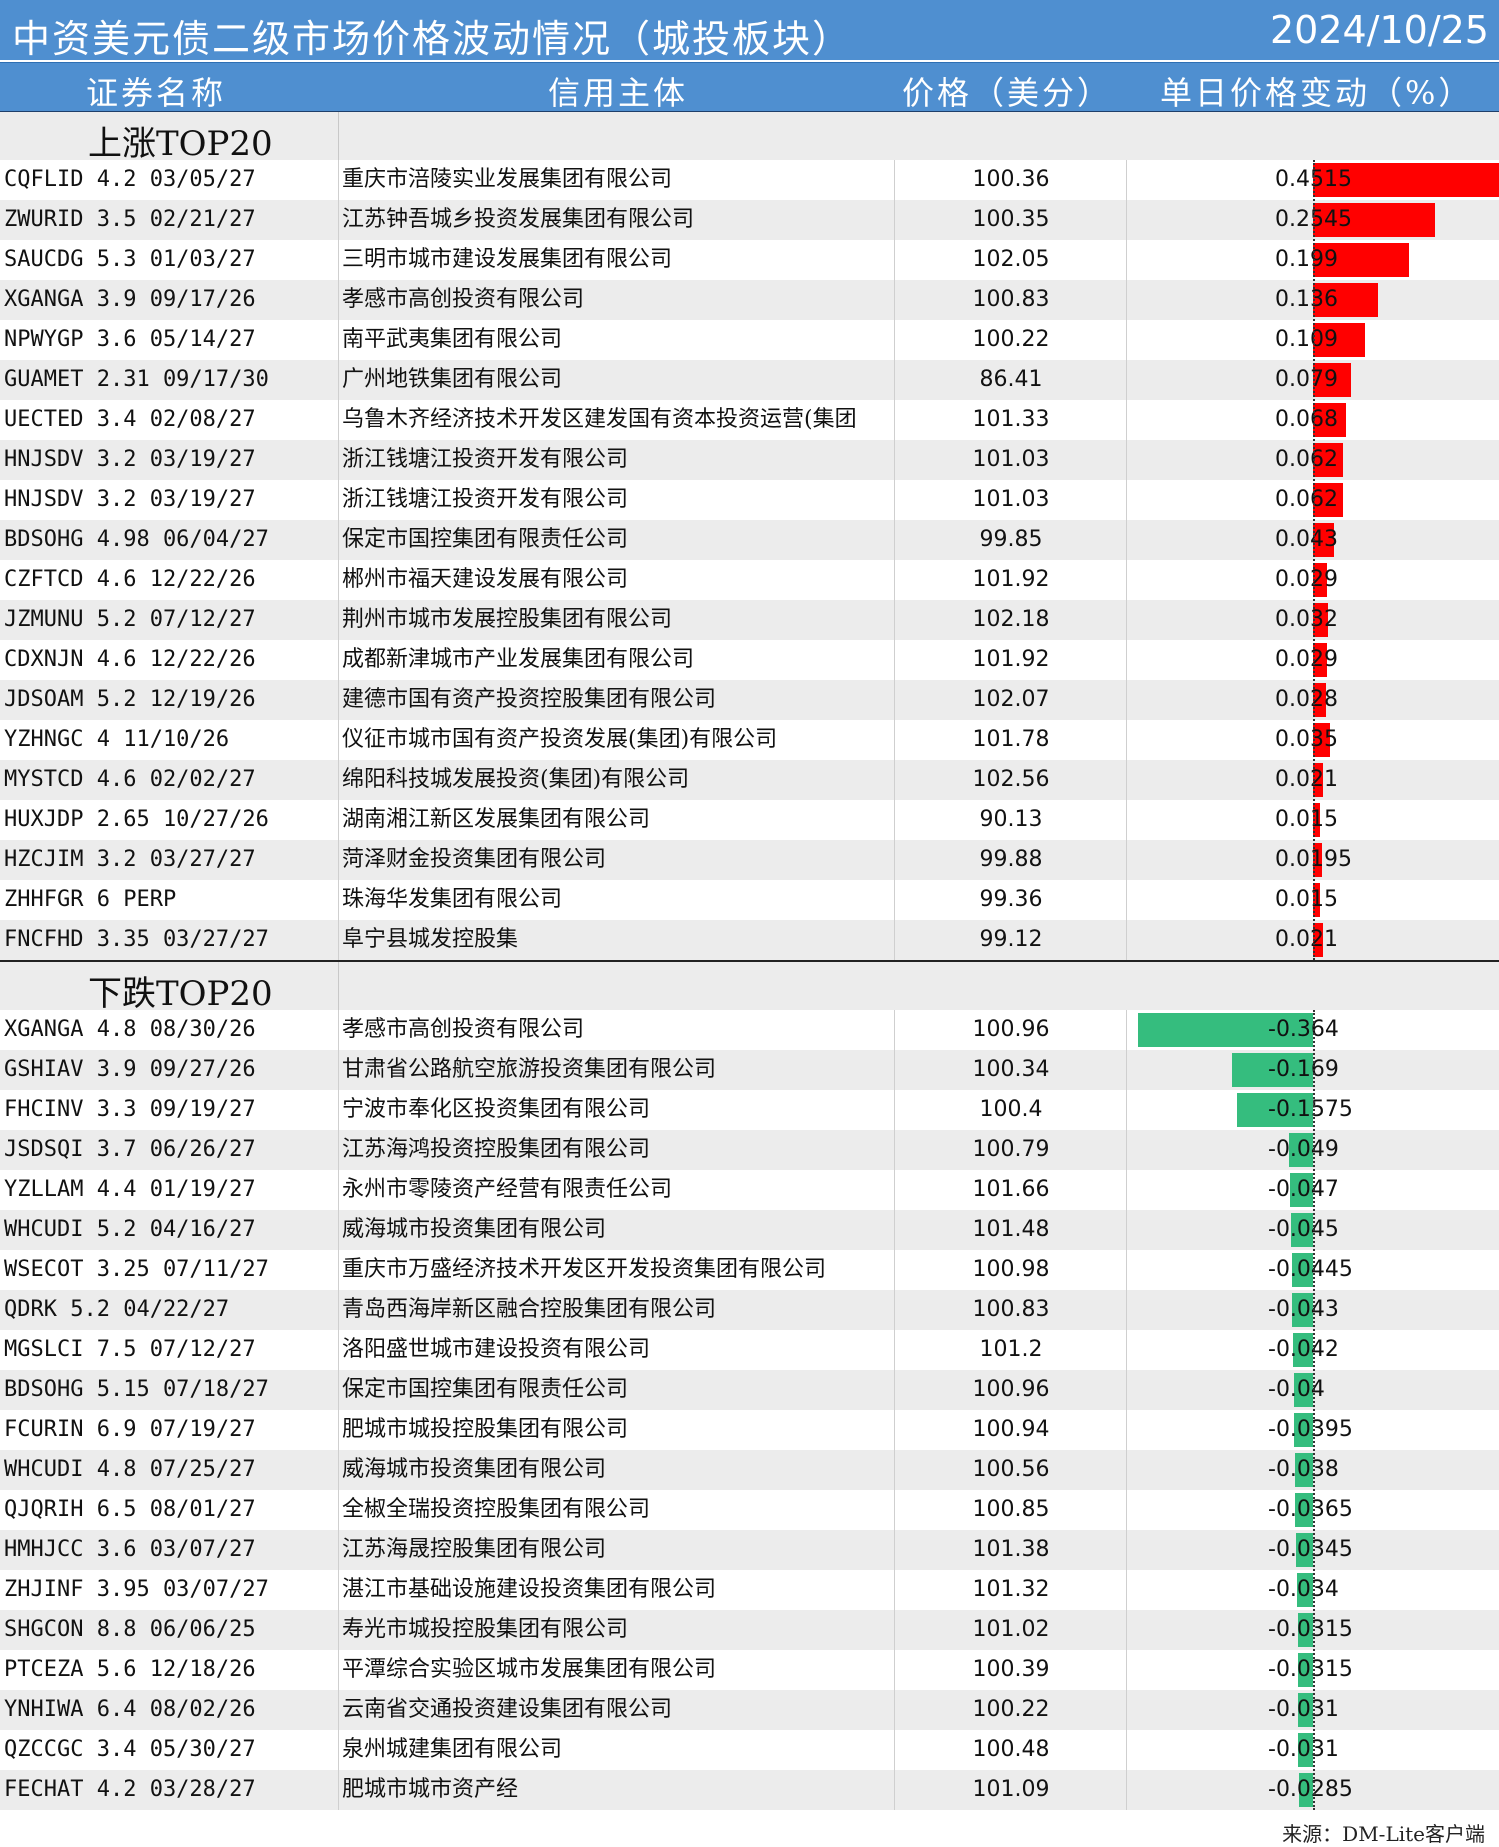 Image resolution: width=1499 pixels, height=1847 pixels. What do you see at coordinates (1011, 259) in the screenshot?
I see `price-value: 102.05` at bounding box center [1011, 259].